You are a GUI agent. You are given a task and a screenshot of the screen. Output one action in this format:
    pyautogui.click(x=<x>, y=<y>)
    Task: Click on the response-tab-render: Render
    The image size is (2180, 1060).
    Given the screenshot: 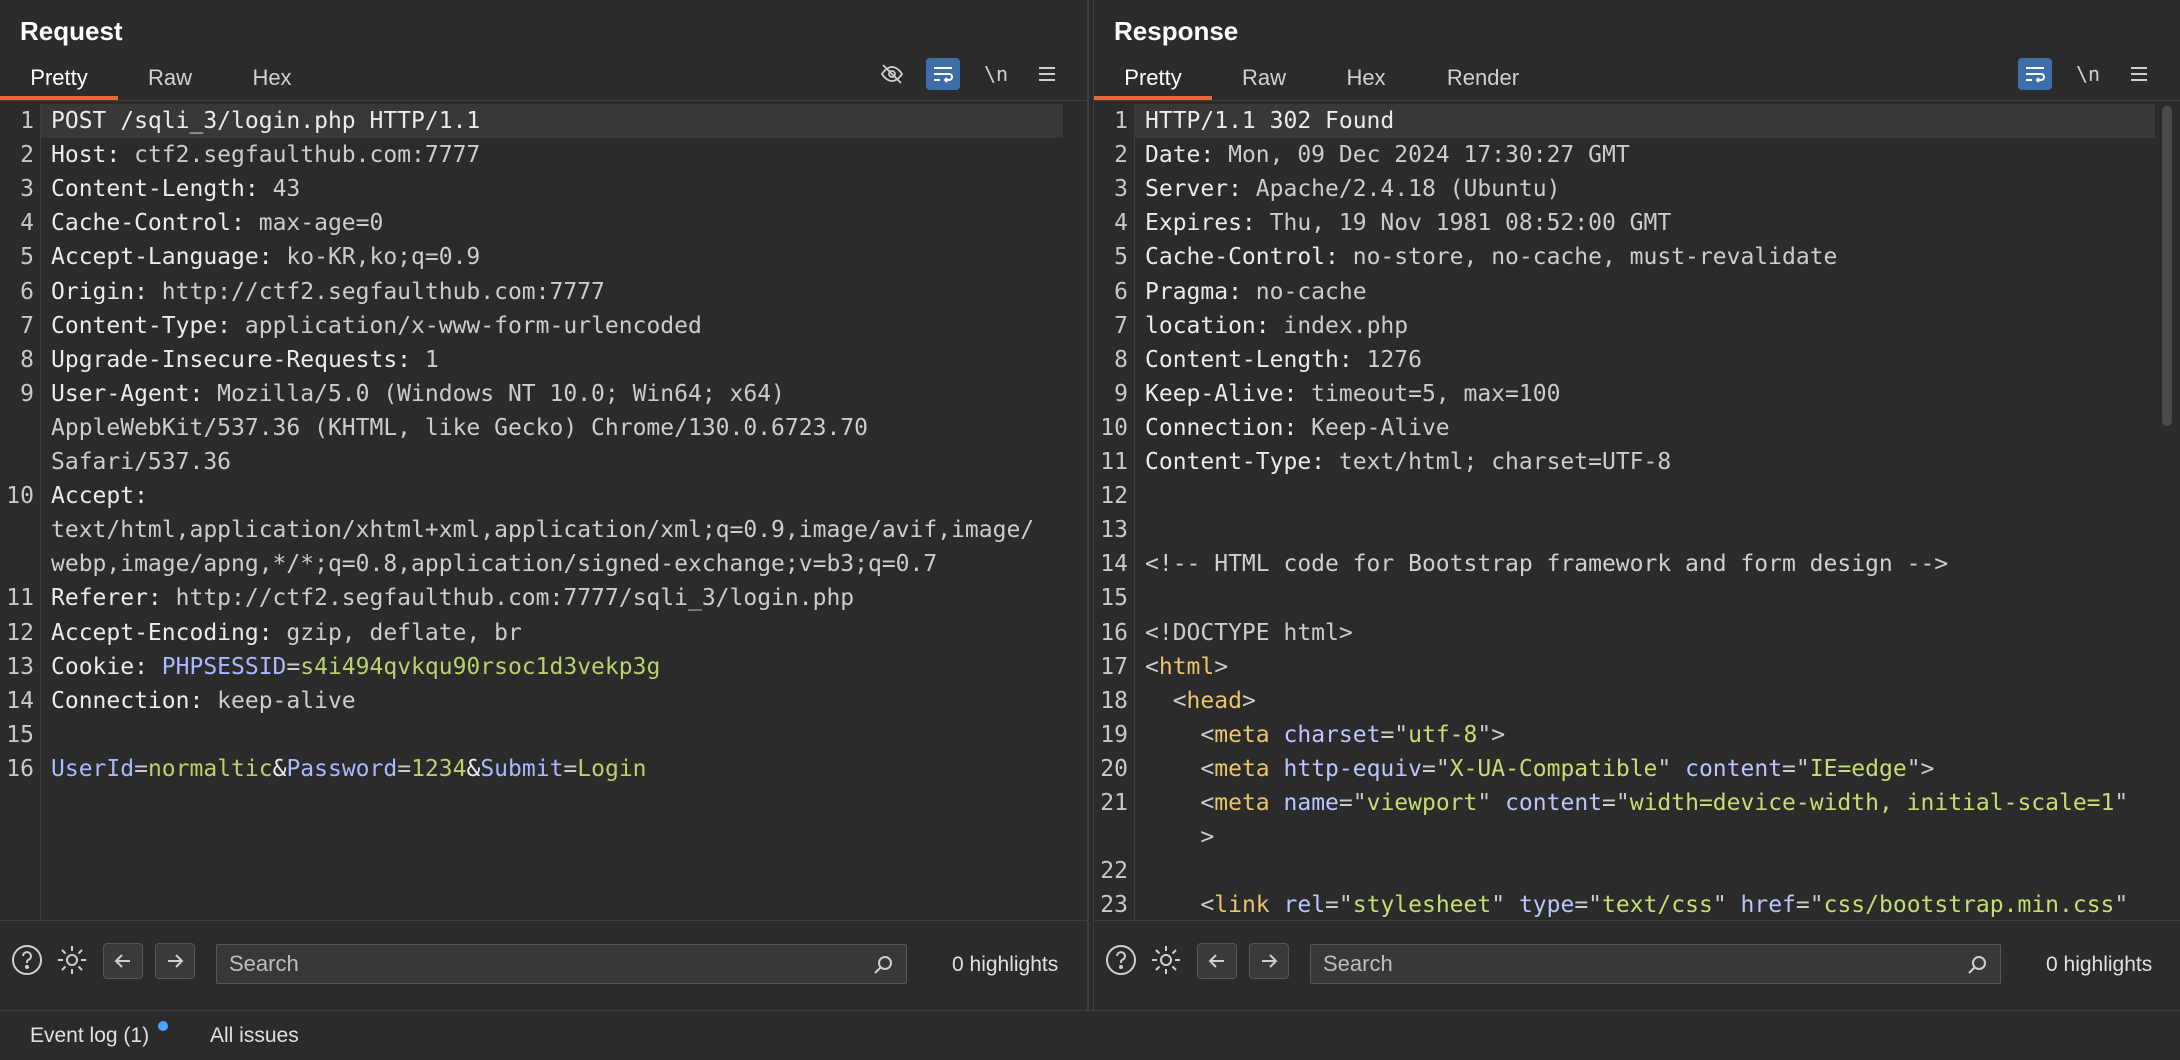 What is the action you would take?
    pyautogui.click(x=1483, y=79)
    